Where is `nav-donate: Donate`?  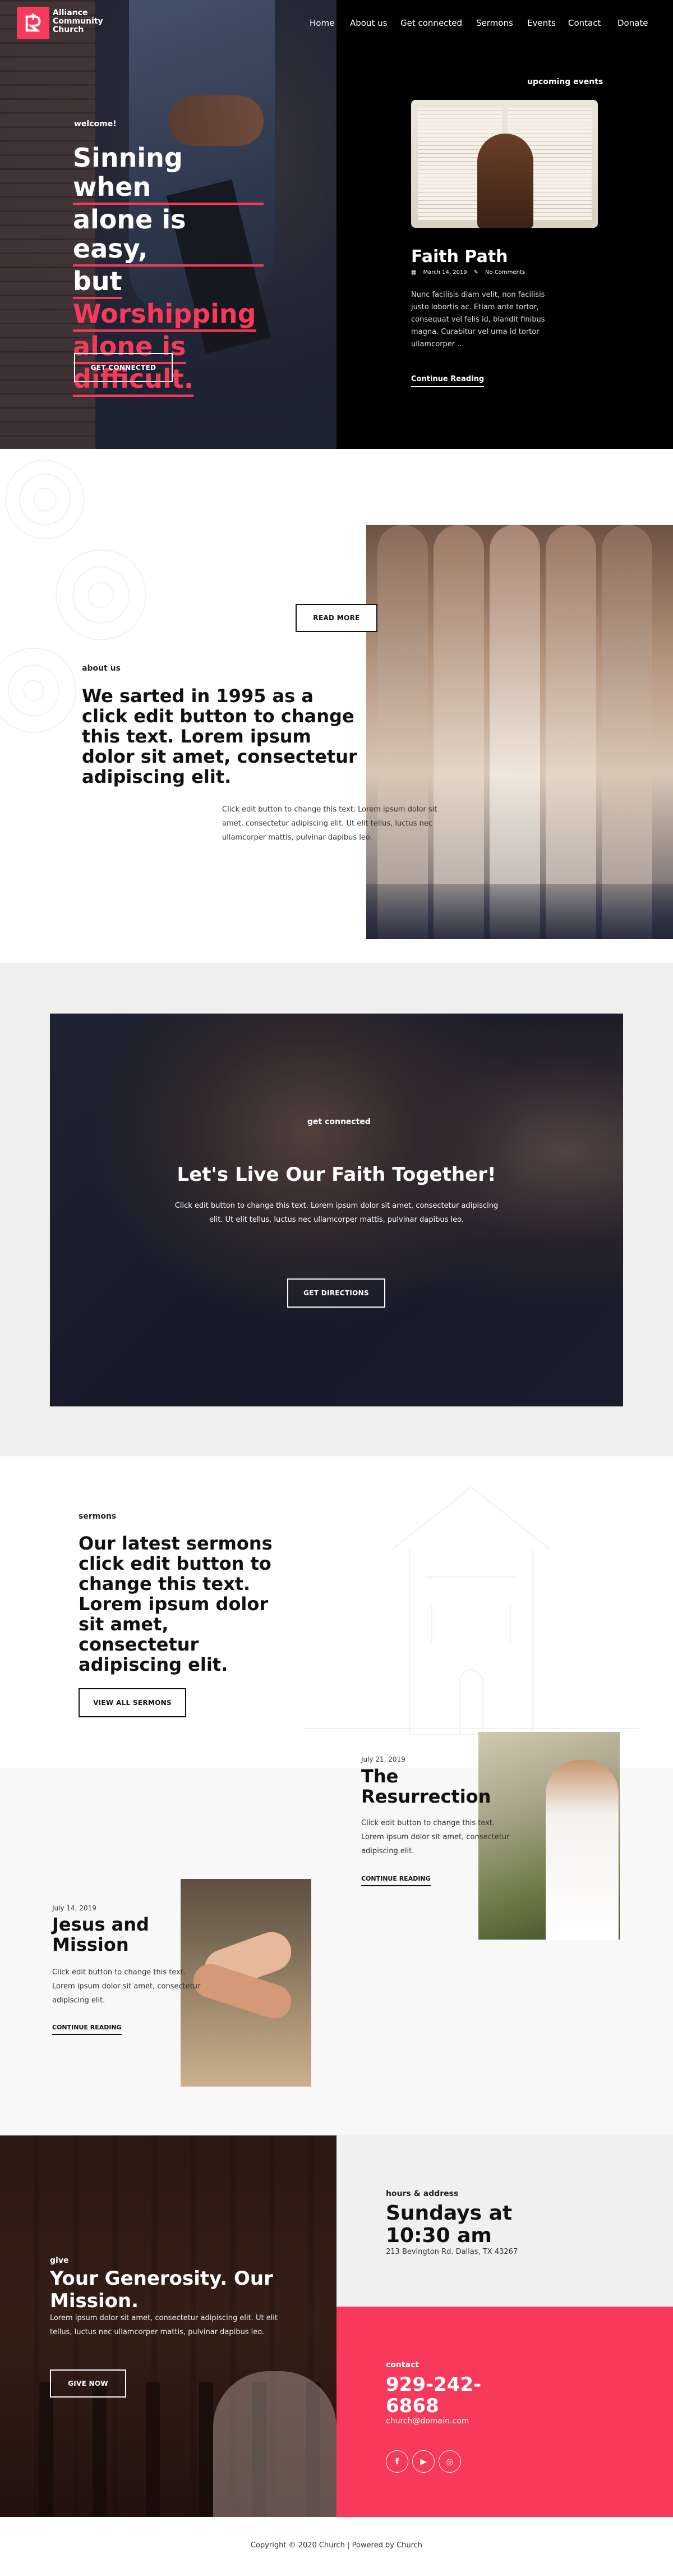
nav-donate: Donate is located at coordinates (632, 23).